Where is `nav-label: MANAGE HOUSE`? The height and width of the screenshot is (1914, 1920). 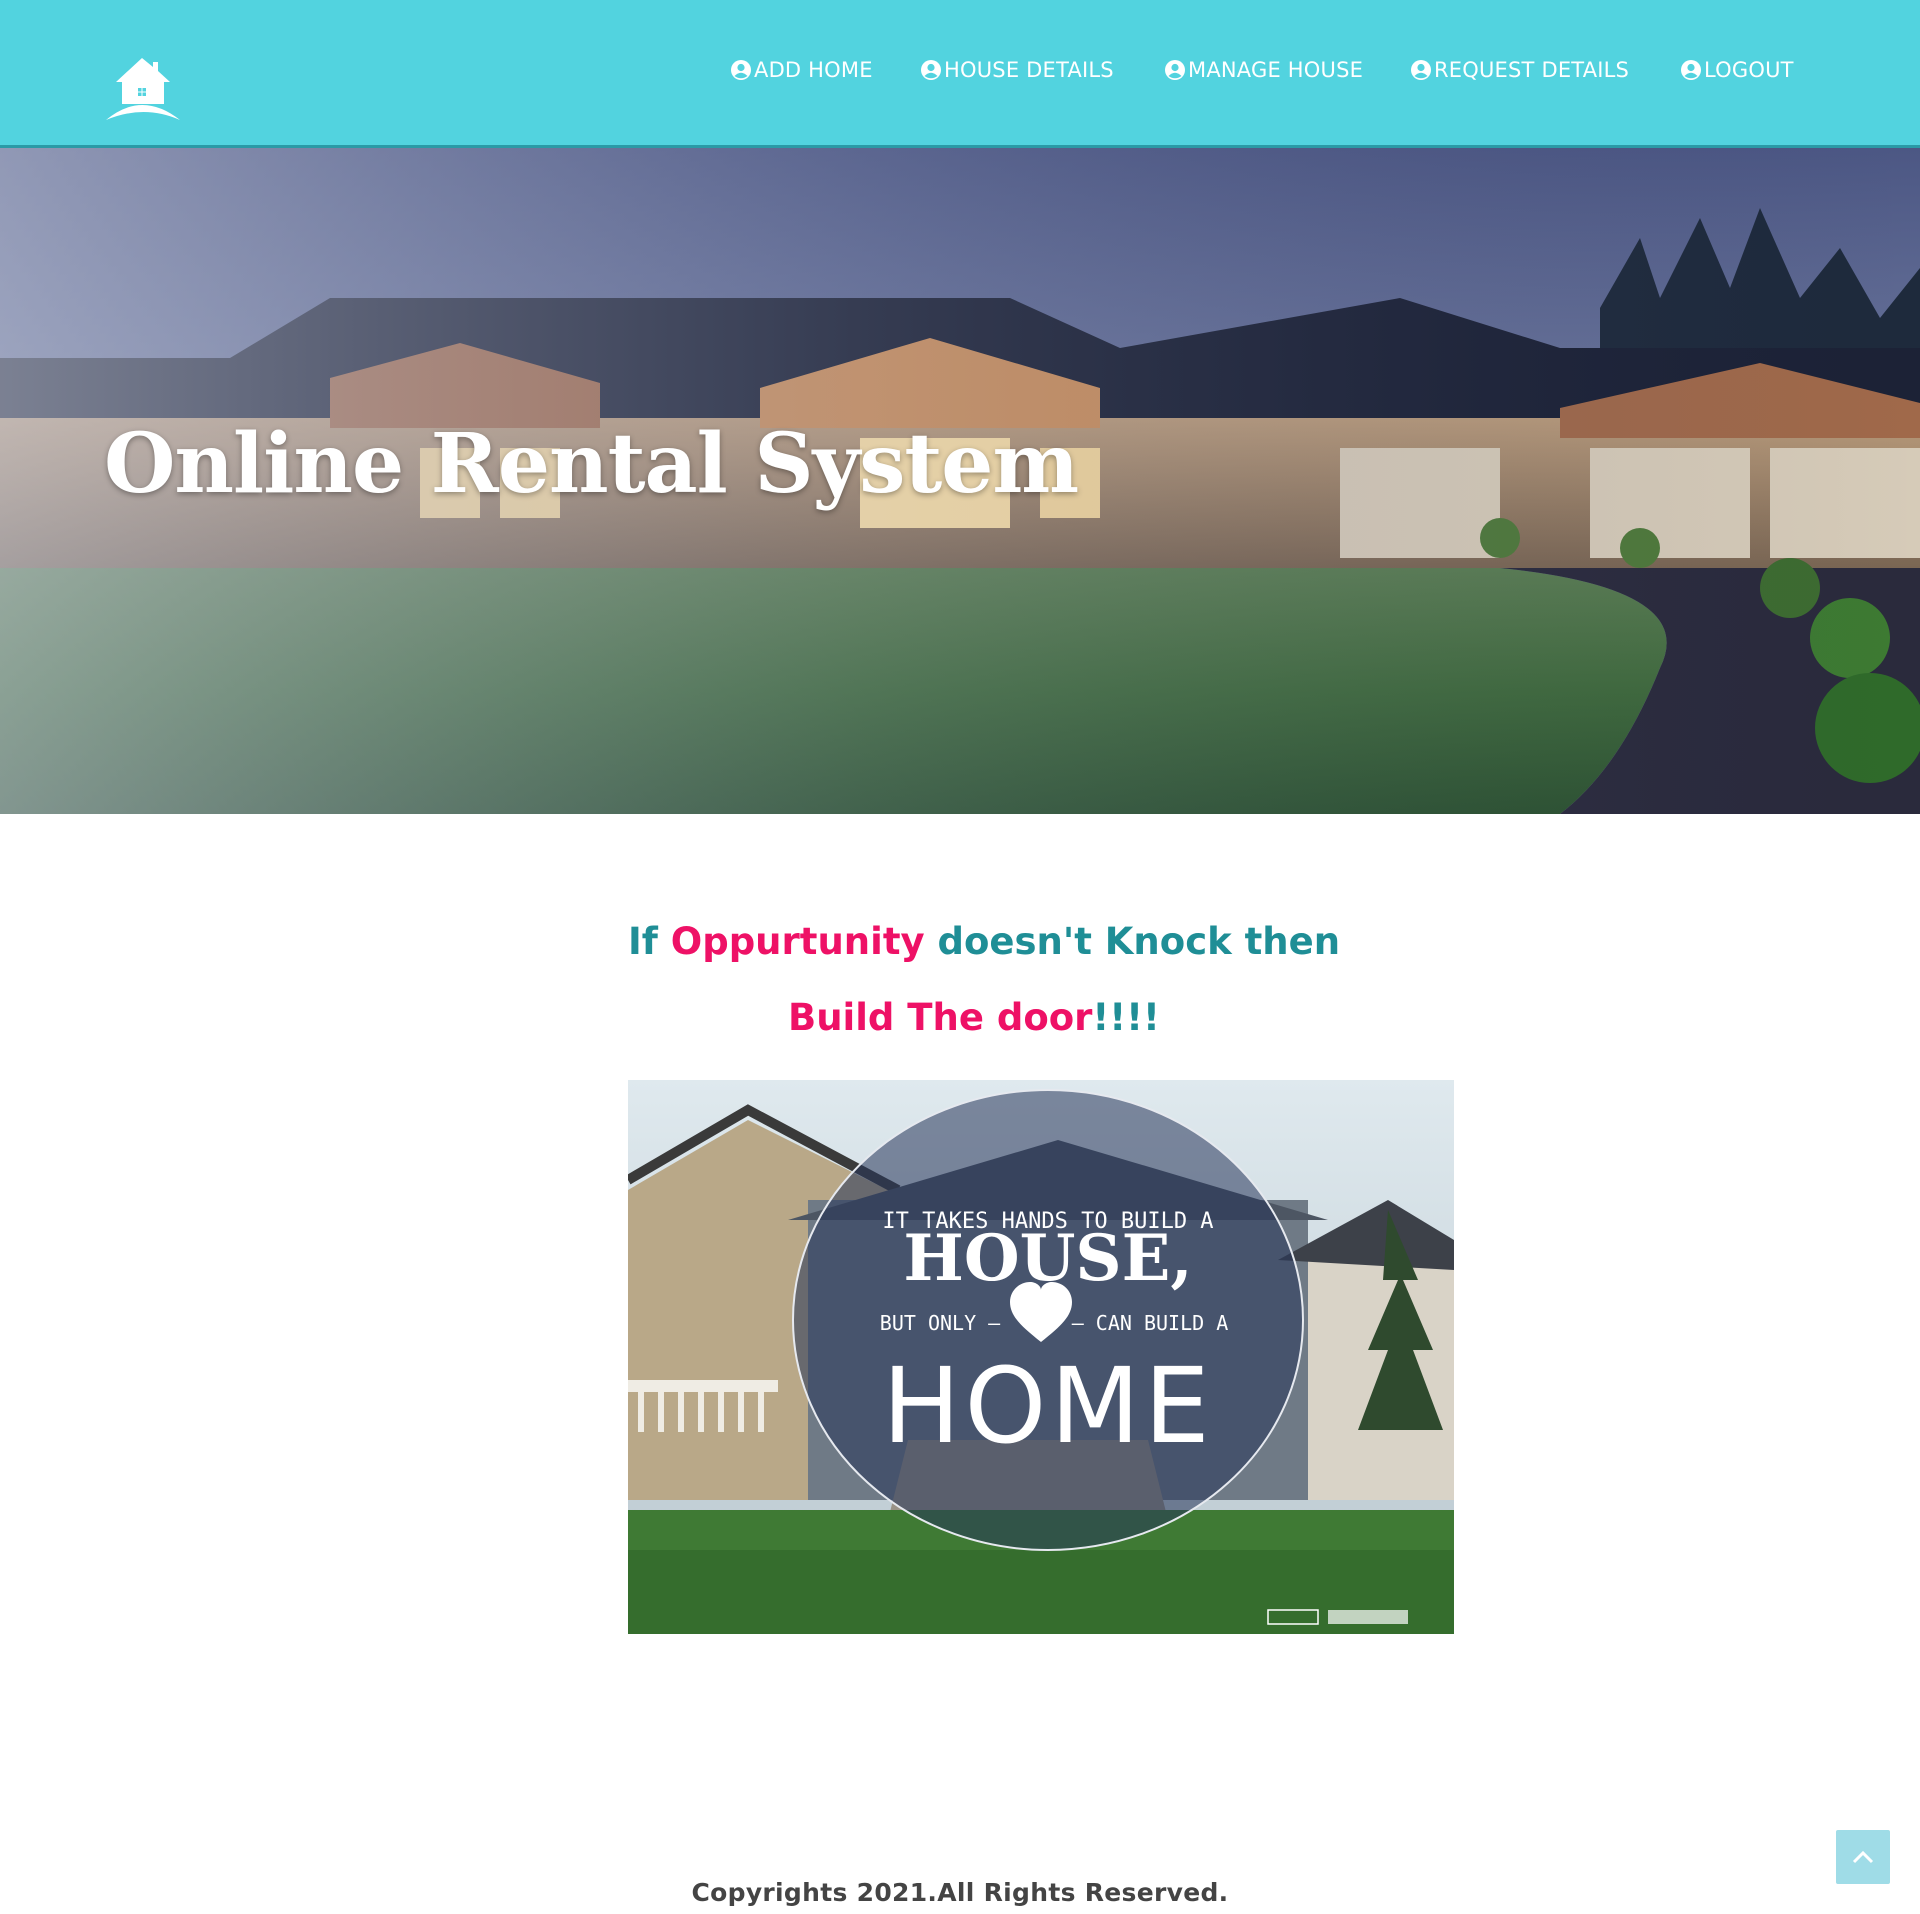
nav-label: MANAGE HOUSE is located at coordinates (1276, 70).